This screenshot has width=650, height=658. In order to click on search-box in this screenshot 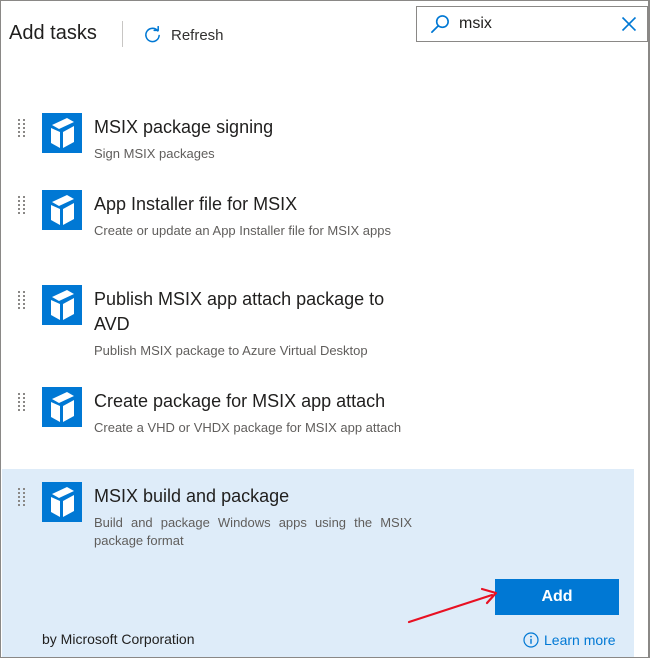, I will do `click(532, 24)`.